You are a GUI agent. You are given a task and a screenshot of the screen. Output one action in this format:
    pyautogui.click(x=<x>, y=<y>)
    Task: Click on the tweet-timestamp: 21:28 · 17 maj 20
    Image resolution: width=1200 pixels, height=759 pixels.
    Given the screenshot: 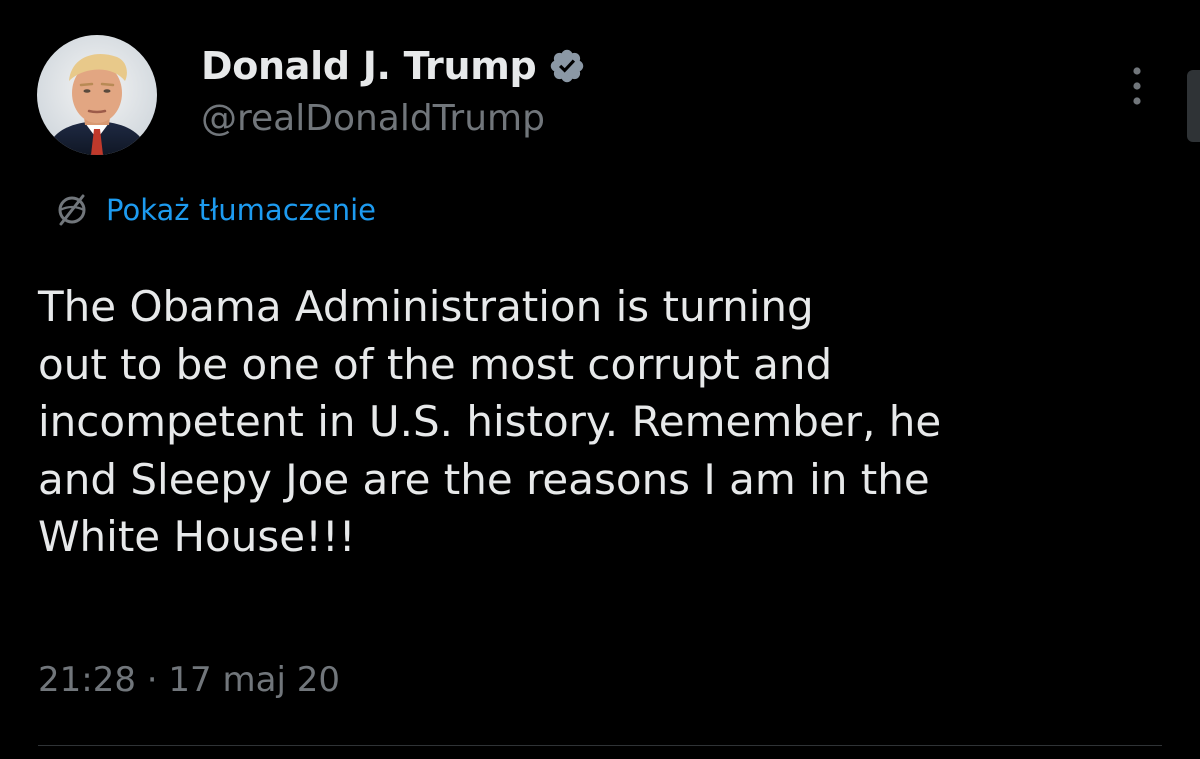 What is the action you would take?
    pyautogui.click(x=189, y=680)
    